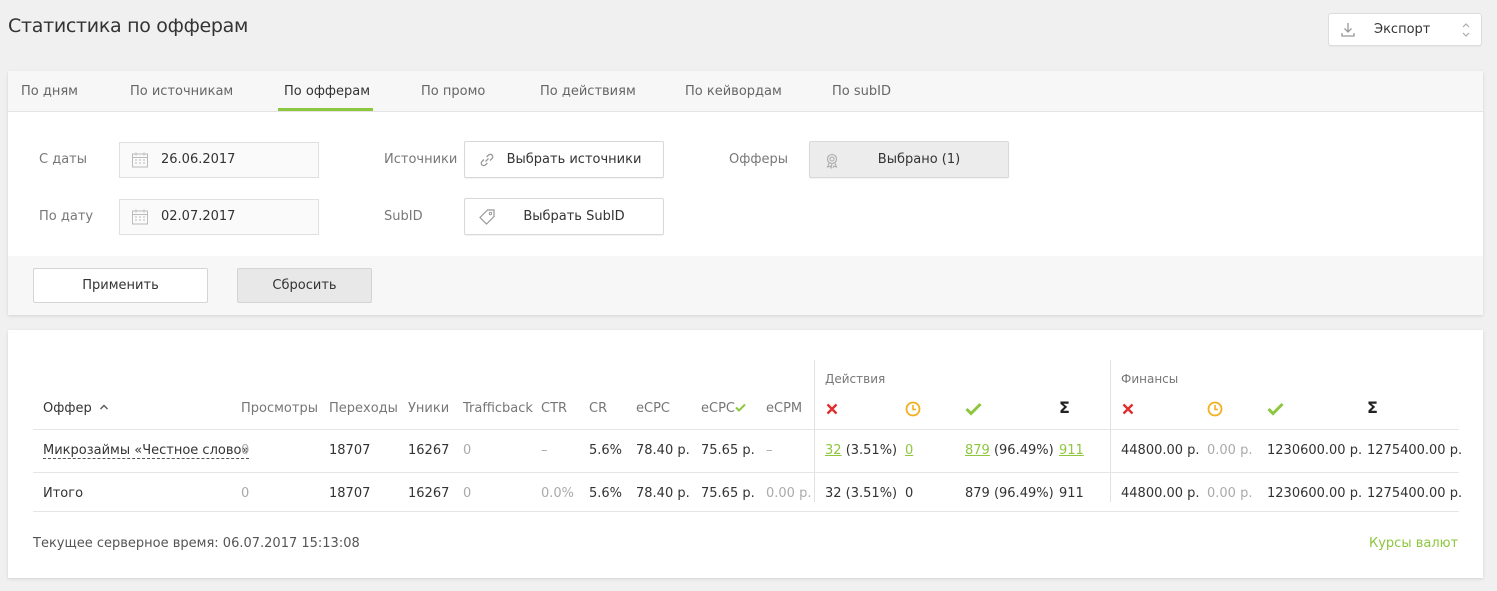  What do you see at coordinates (861, 91) in the screenshot?
I see `tab-by-subid: По subID` at bounding box center [861, 91].